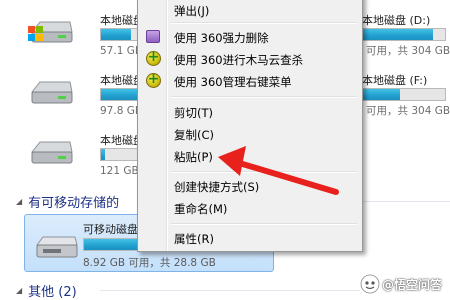  What do you see at coordinates (250, 208) in the screenshot?
I see `menu-item-rename: 重命名(M)` at bounding box center [250, 208].